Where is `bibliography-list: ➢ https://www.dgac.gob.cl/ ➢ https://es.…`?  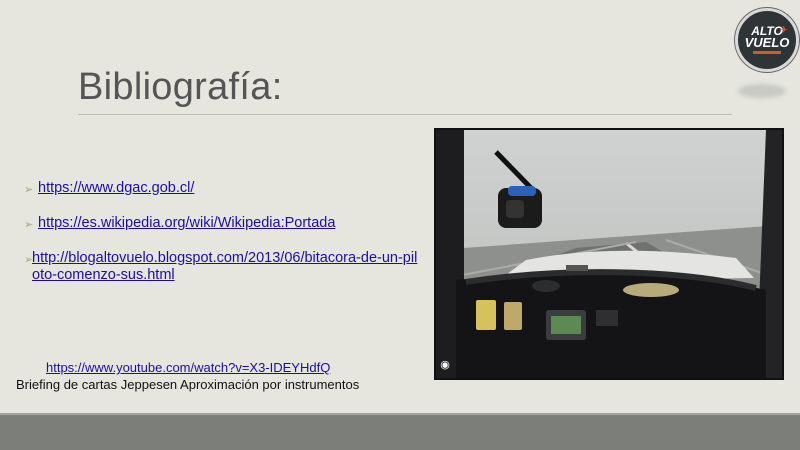
bibliography-list: ➢ https://www.dgac.gob.cl/ ➢ https://es.… is located at coordinates (224, 240).